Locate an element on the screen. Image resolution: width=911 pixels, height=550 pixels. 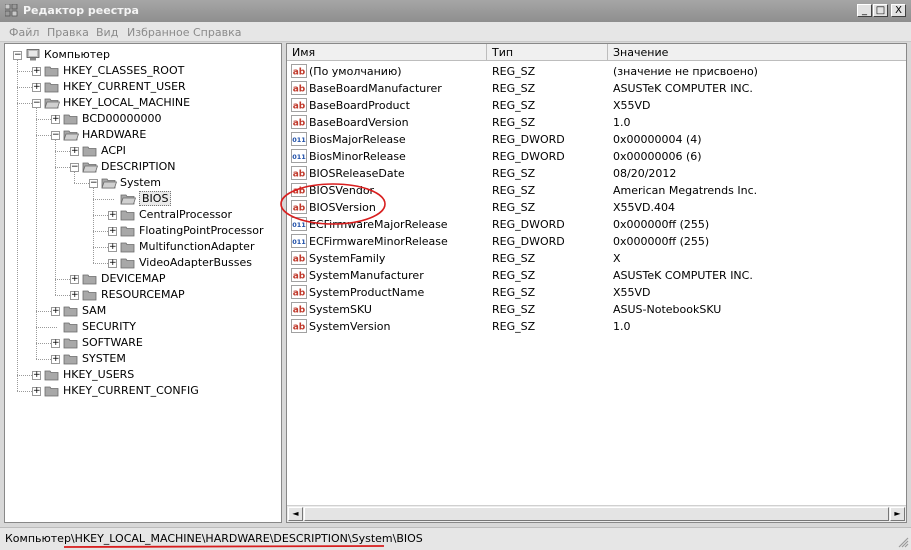
tree-node-label: MultifunctionAdapter is located at coordinates (197, 246).